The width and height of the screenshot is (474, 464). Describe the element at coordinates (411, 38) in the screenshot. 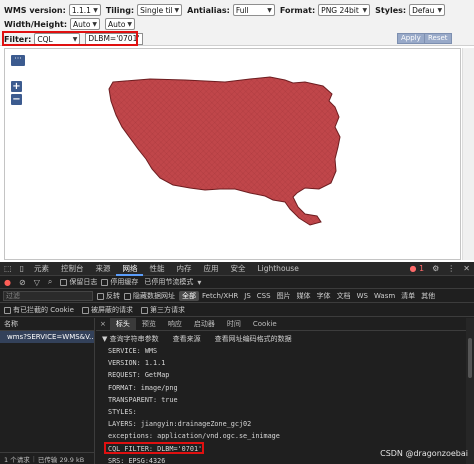

I see `apply-button: Apply` at that location.